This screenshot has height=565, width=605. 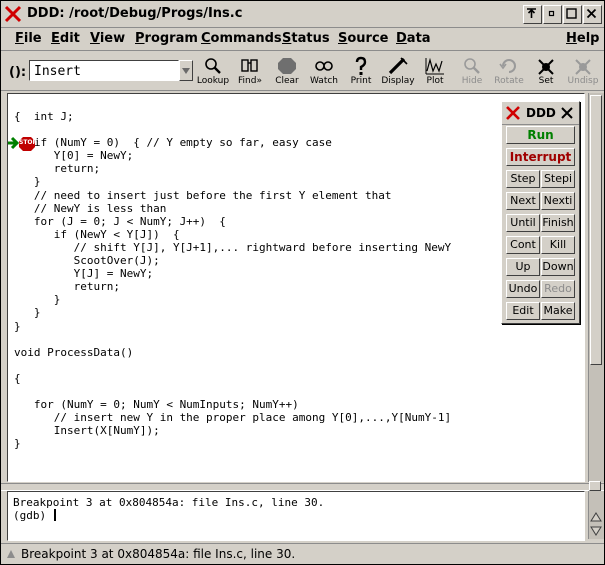 I want to click on chevron-down-icon, so click(x=186, y=71).